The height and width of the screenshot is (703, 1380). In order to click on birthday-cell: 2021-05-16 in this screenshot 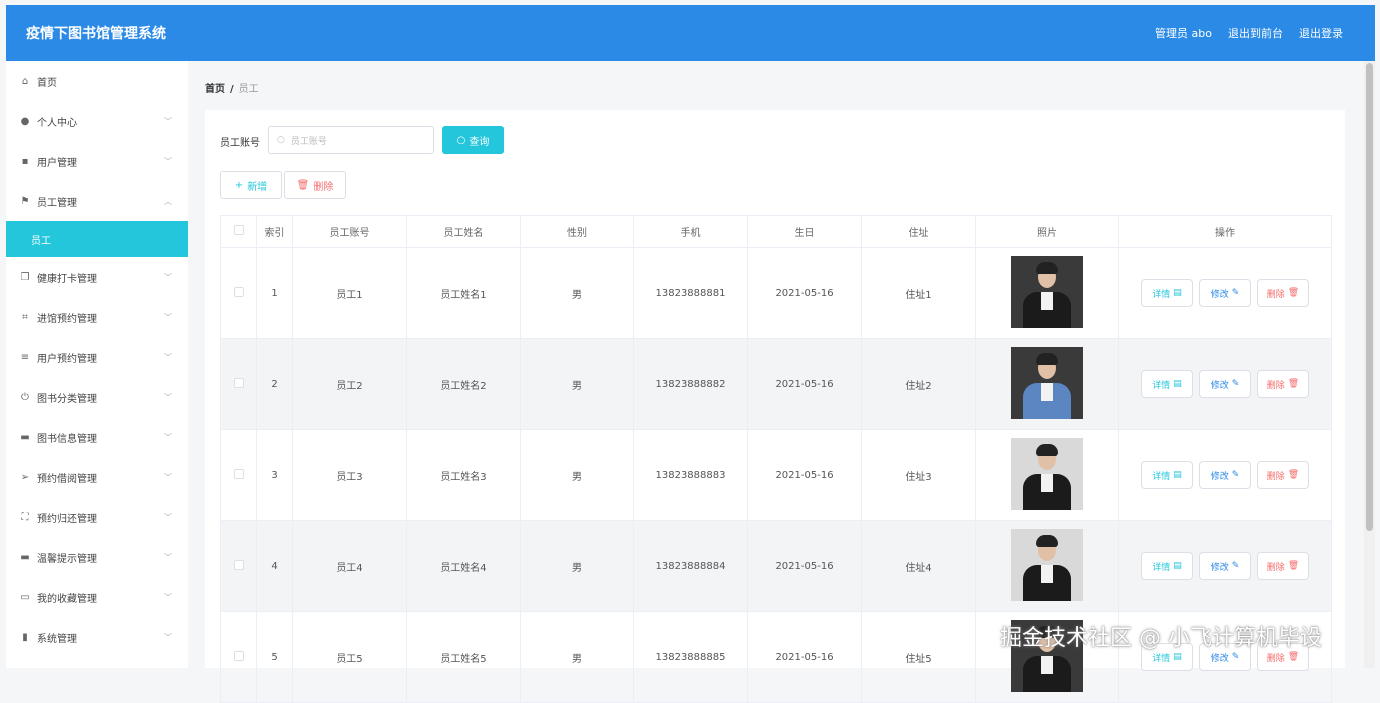, I will do `click(804, 475)`.